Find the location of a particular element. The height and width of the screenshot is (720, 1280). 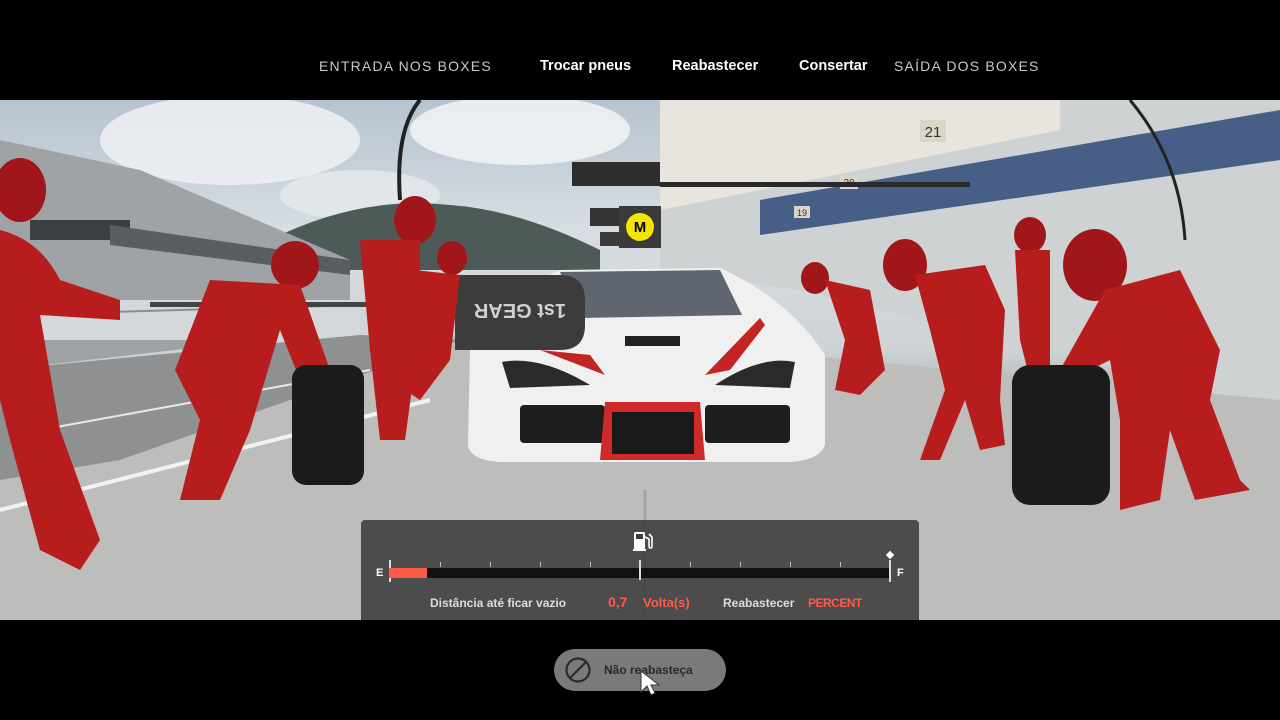

marker-letter: M is located at coordinates (640, 227).